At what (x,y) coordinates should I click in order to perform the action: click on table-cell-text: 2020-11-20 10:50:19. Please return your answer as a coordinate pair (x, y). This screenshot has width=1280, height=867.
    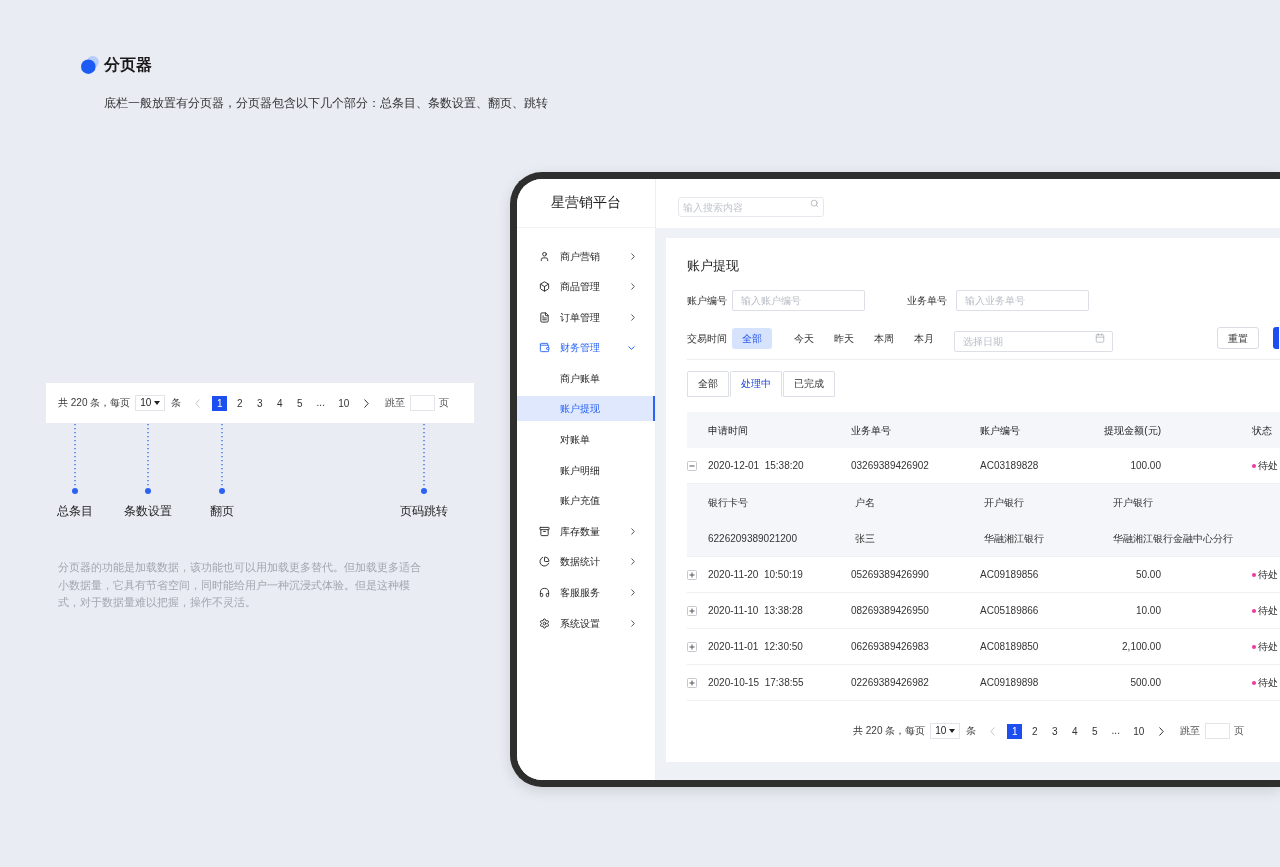
    Looking at the image, I should click on (755, 575).